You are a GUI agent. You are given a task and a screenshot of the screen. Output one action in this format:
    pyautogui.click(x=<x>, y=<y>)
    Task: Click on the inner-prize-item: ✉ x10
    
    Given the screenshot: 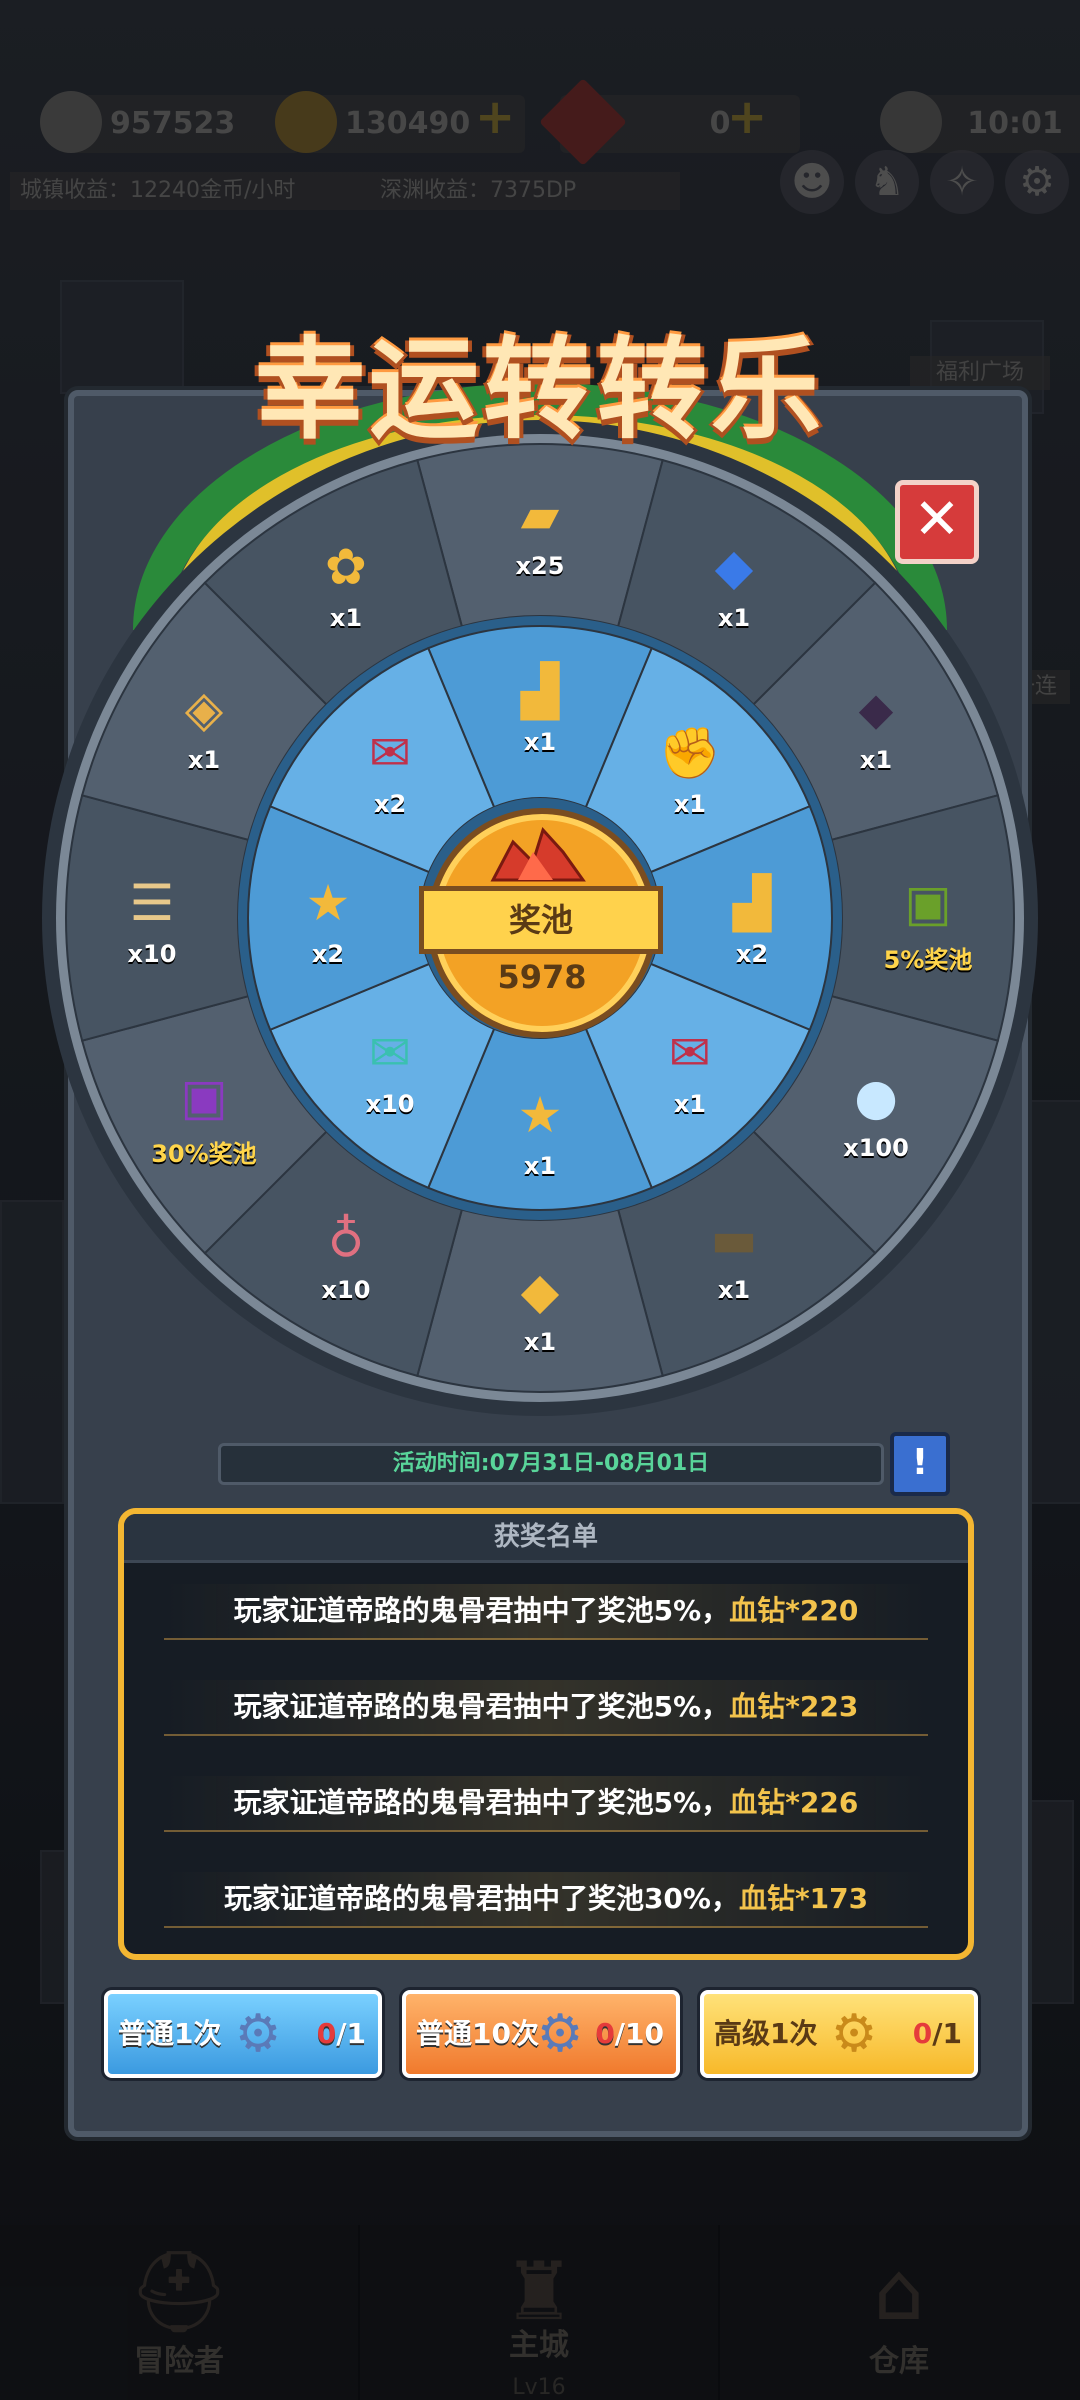 What is the action you would take?
    pyautogui.click(x=390, y=1068)
    